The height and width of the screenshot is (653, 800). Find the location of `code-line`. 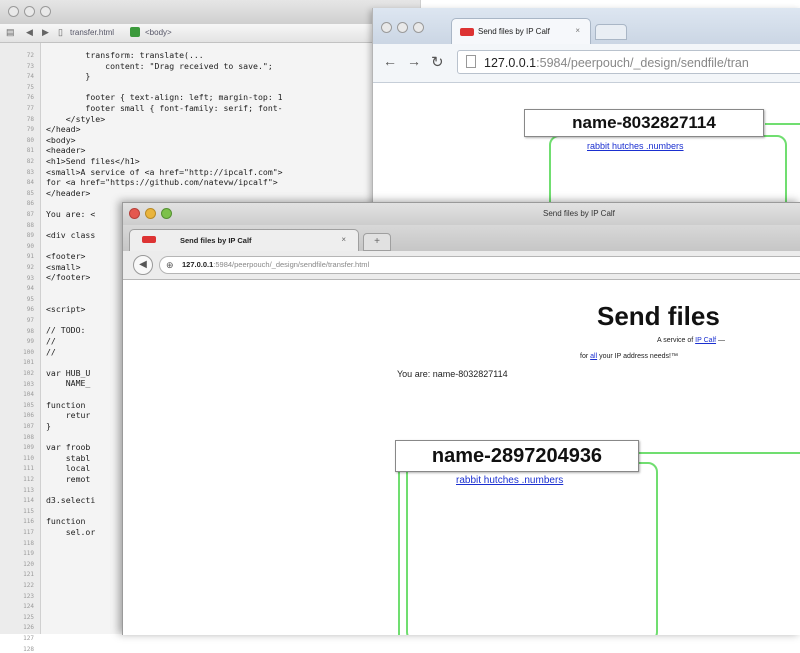

code-line is located at coordinates (231, 87).